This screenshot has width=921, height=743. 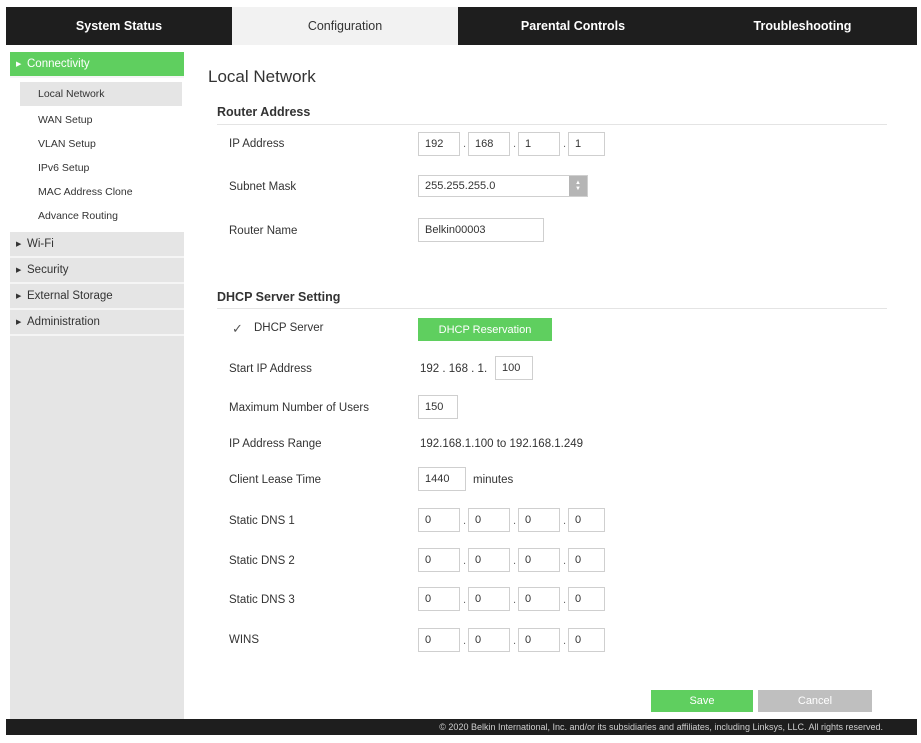 What do you see at coordinates (263, 187) in the screenshot?
I see `subnet-mask-label: Subnet Mask` at bounding box center [263, 187].